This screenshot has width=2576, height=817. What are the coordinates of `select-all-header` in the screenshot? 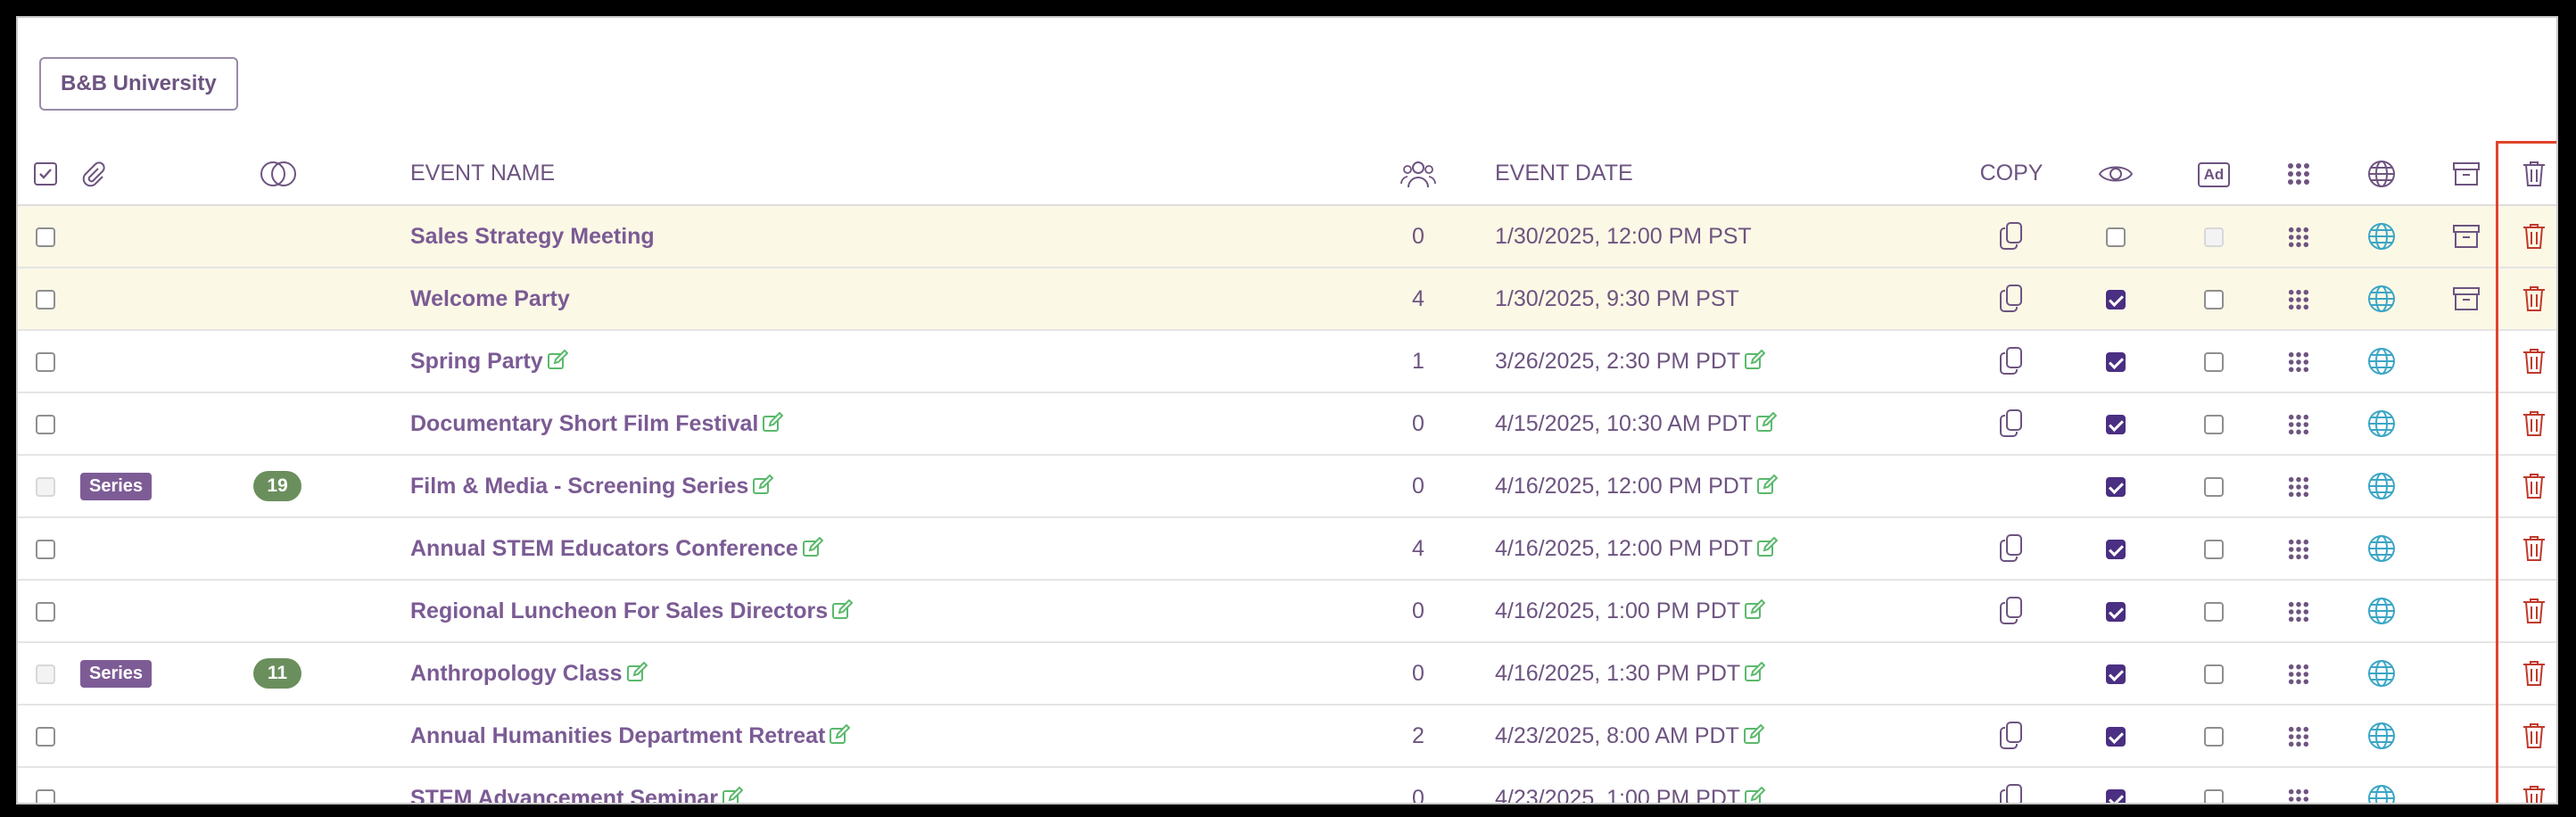 It's located at (45, 174).